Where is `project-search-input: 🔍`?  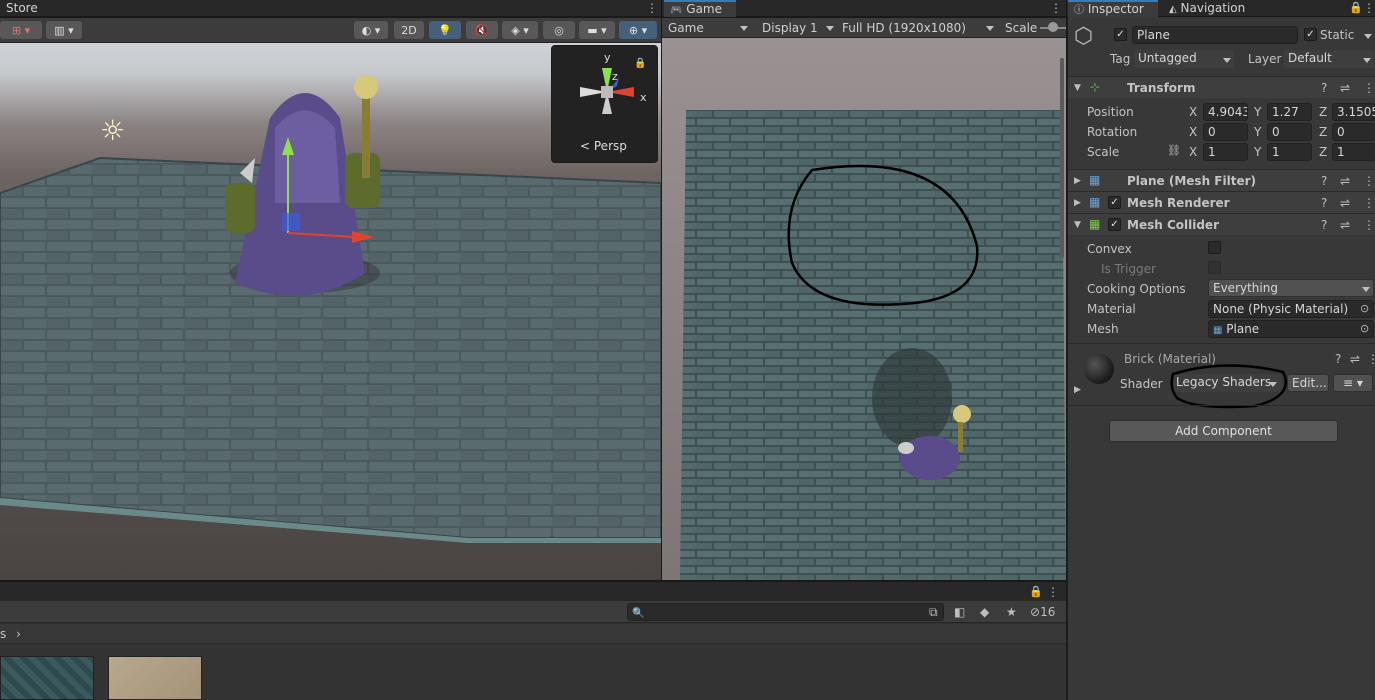
project-search-input: 🔍 is located at coordinates (785, 612).